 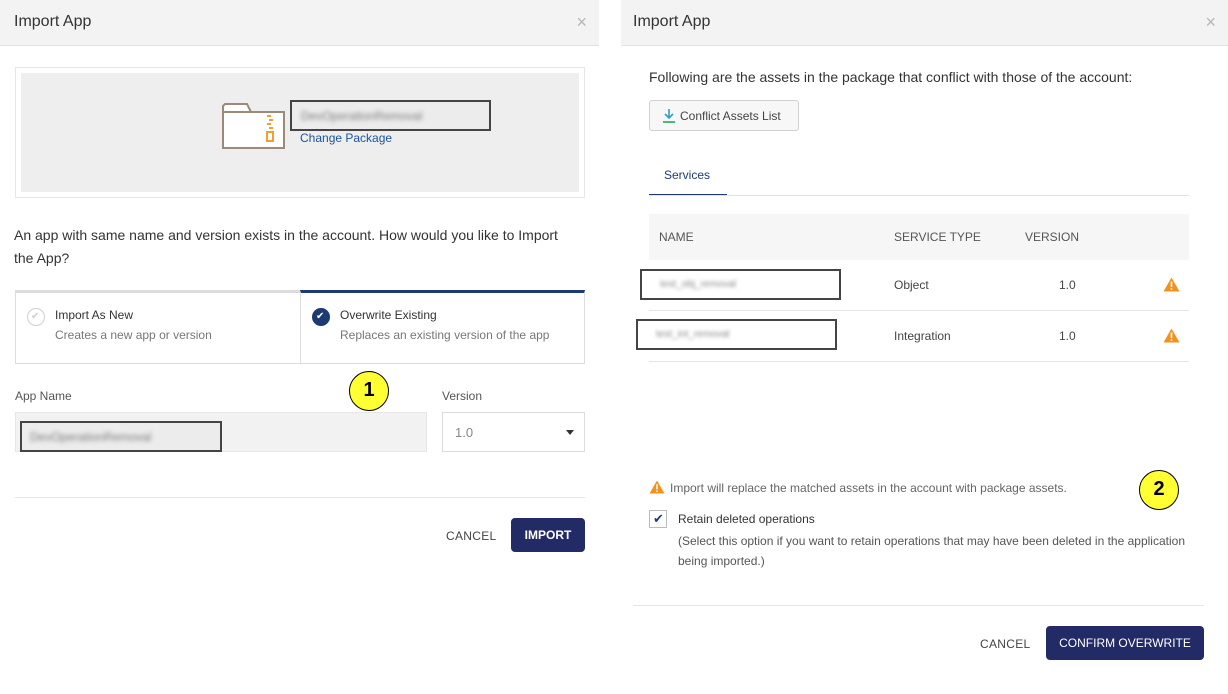 I want to click on zip-folder-icon, so click(x=253, y=126).